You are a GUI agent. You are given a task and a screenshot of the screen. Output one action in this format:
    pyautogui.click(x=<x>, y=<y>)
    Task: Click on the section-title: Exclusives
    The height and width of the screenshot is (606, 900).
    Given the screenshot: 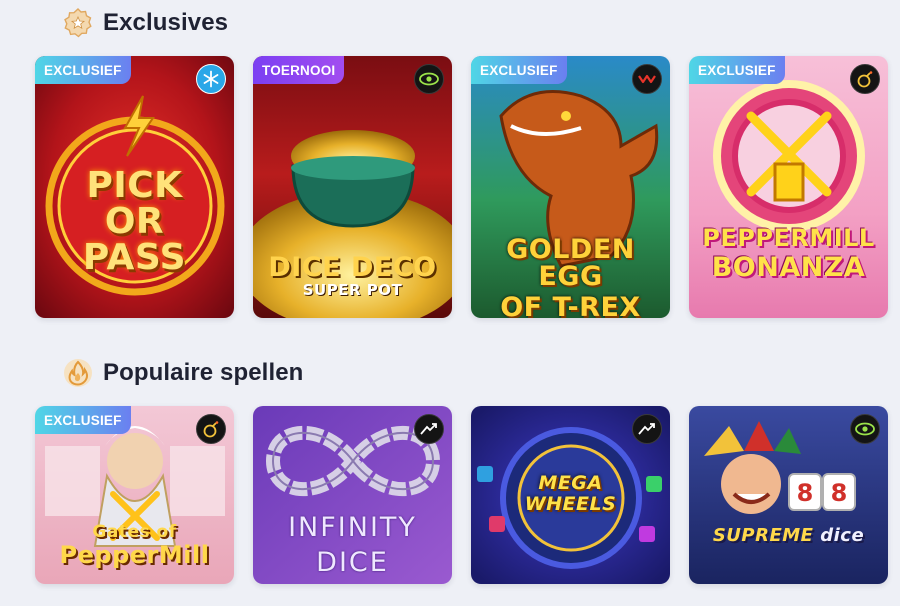 What is the action you would take?
    pyautogui.click(x=166, y=22)
    